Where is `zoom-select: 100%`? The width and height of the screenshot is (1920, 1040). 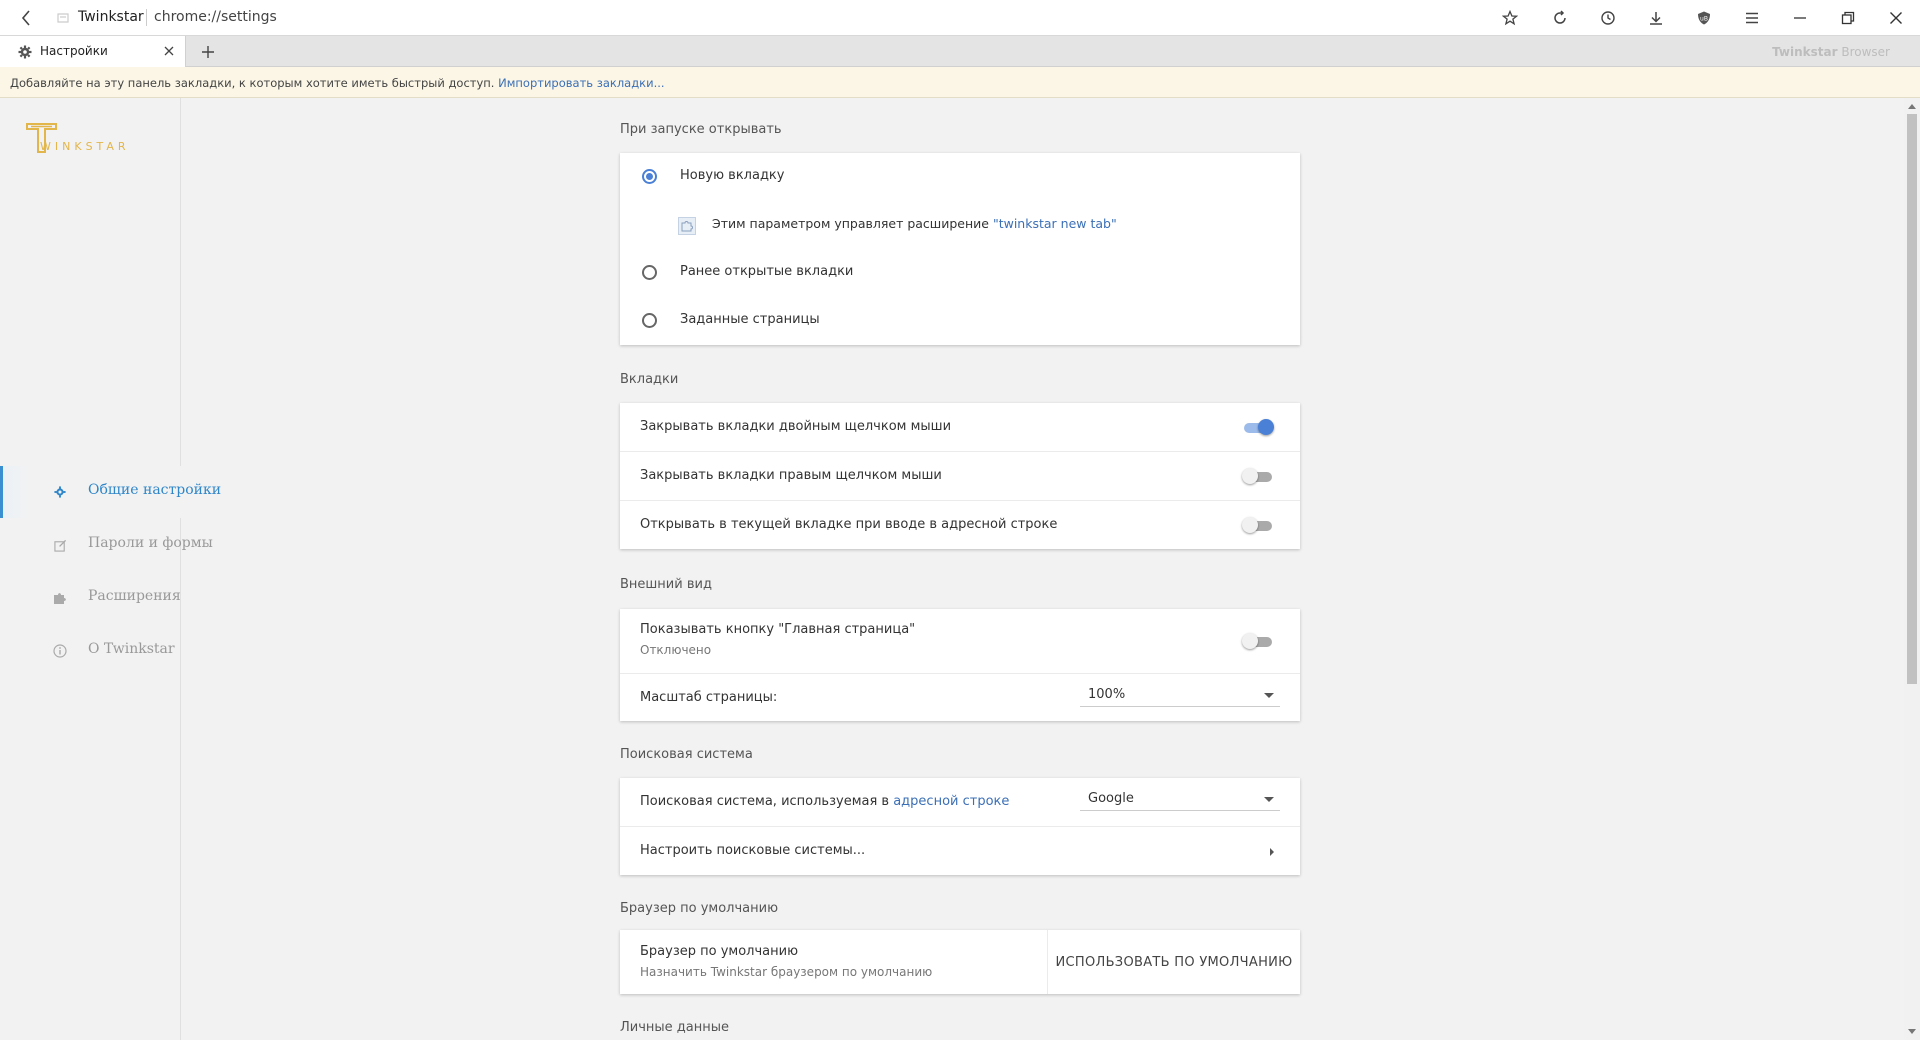 zoom-select: 100% is located at coordinates (1180, 696).